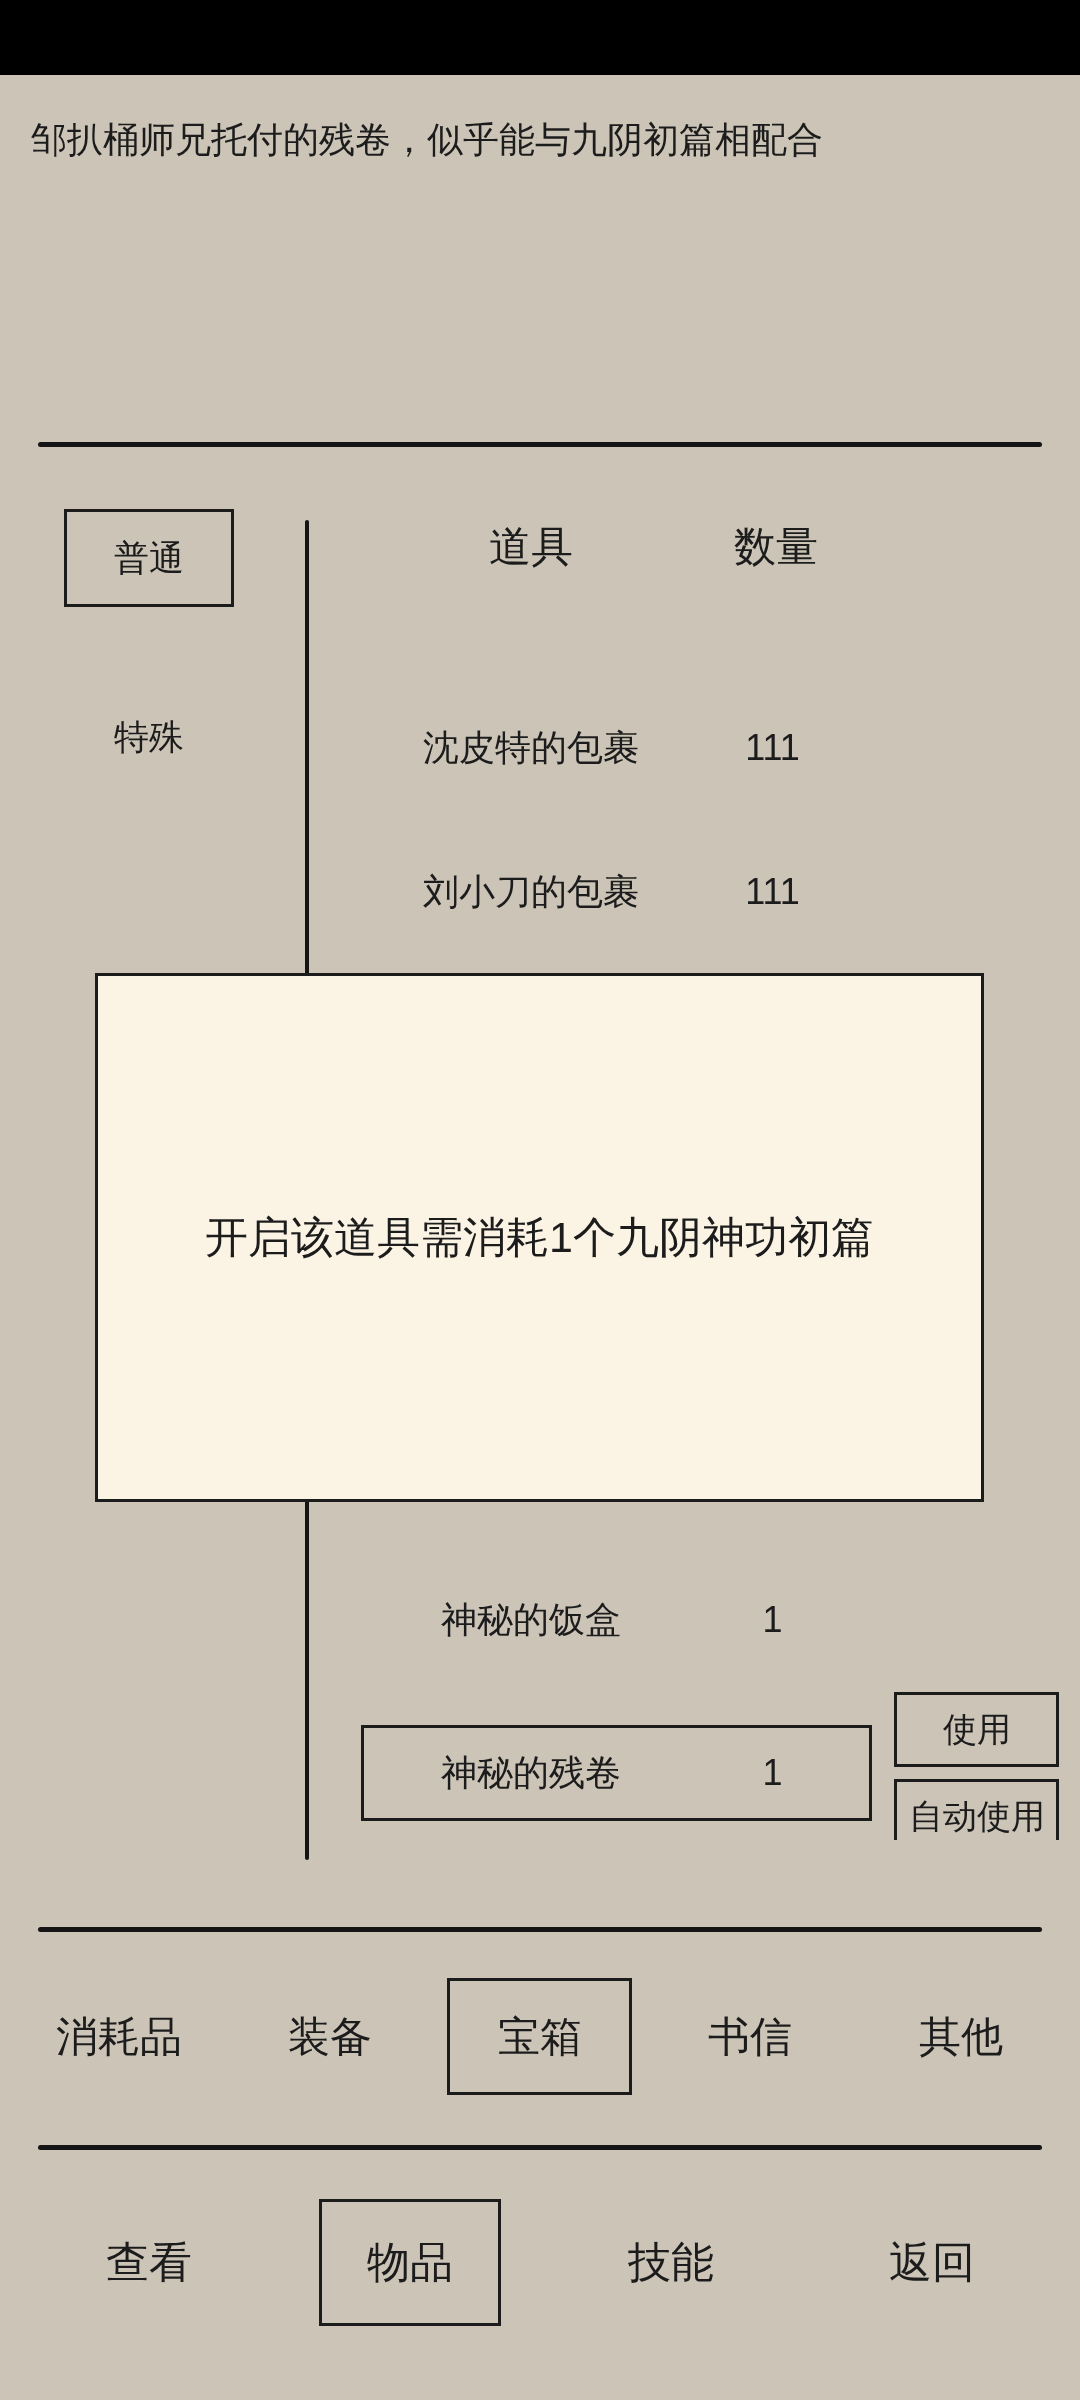  What do you see at coordinates (149, 558) in the screenshot?
I see `side-tab: 普通` at bounding box center [149, 558].